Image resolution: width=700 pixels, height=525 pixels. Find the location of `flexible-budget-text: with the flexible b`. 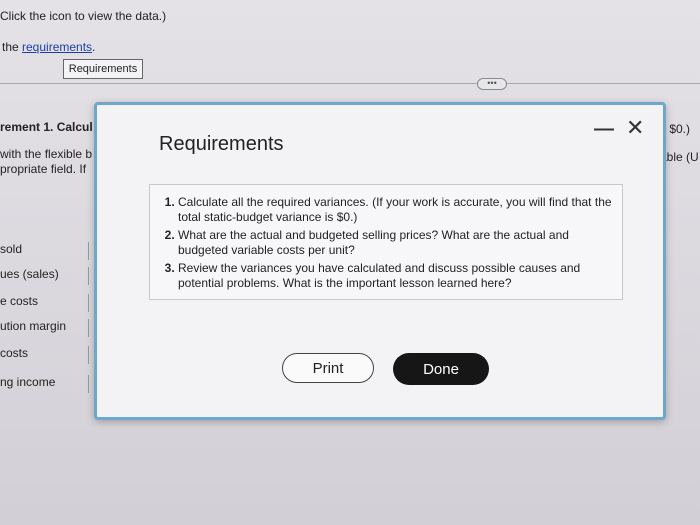

flexible-budget-text: with the flexible b is located at coordinates (46, 154).